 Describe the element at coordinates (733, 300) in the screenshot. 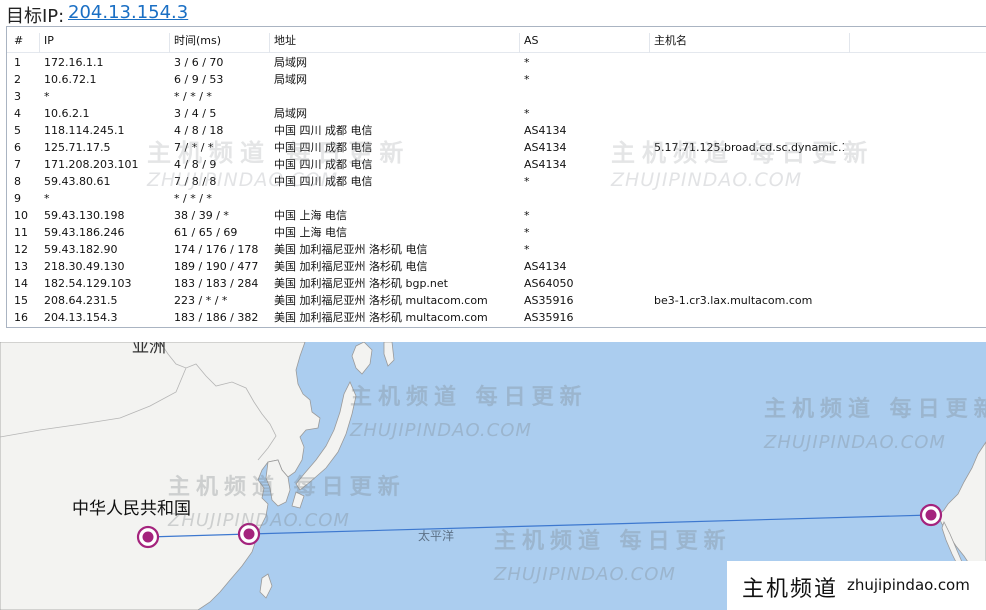

I see `hop-hostname: be3-1.cr3.lax.multacom.com` at that location.